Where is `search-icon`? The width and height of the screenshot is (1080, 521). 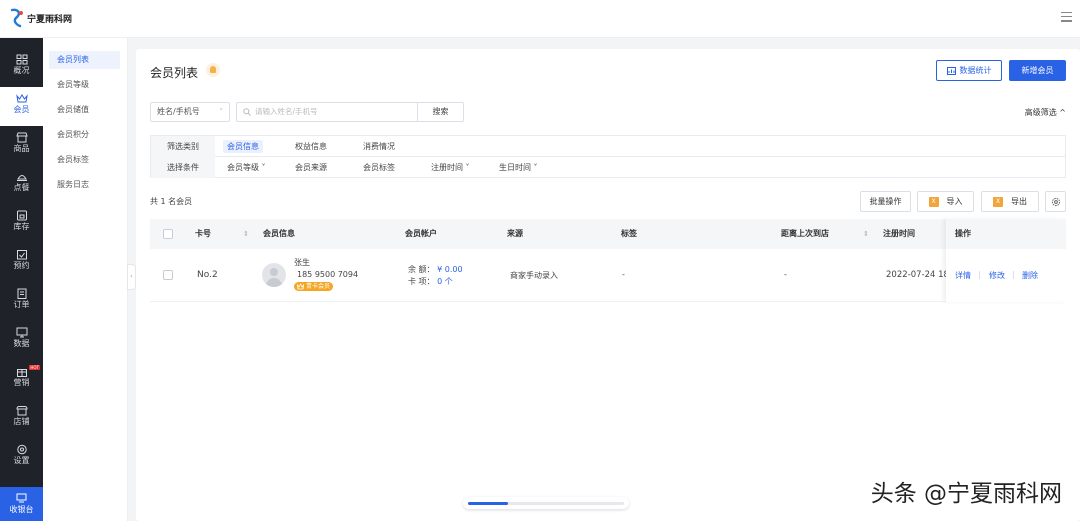
search-icon is located at coordinates (247, 112).